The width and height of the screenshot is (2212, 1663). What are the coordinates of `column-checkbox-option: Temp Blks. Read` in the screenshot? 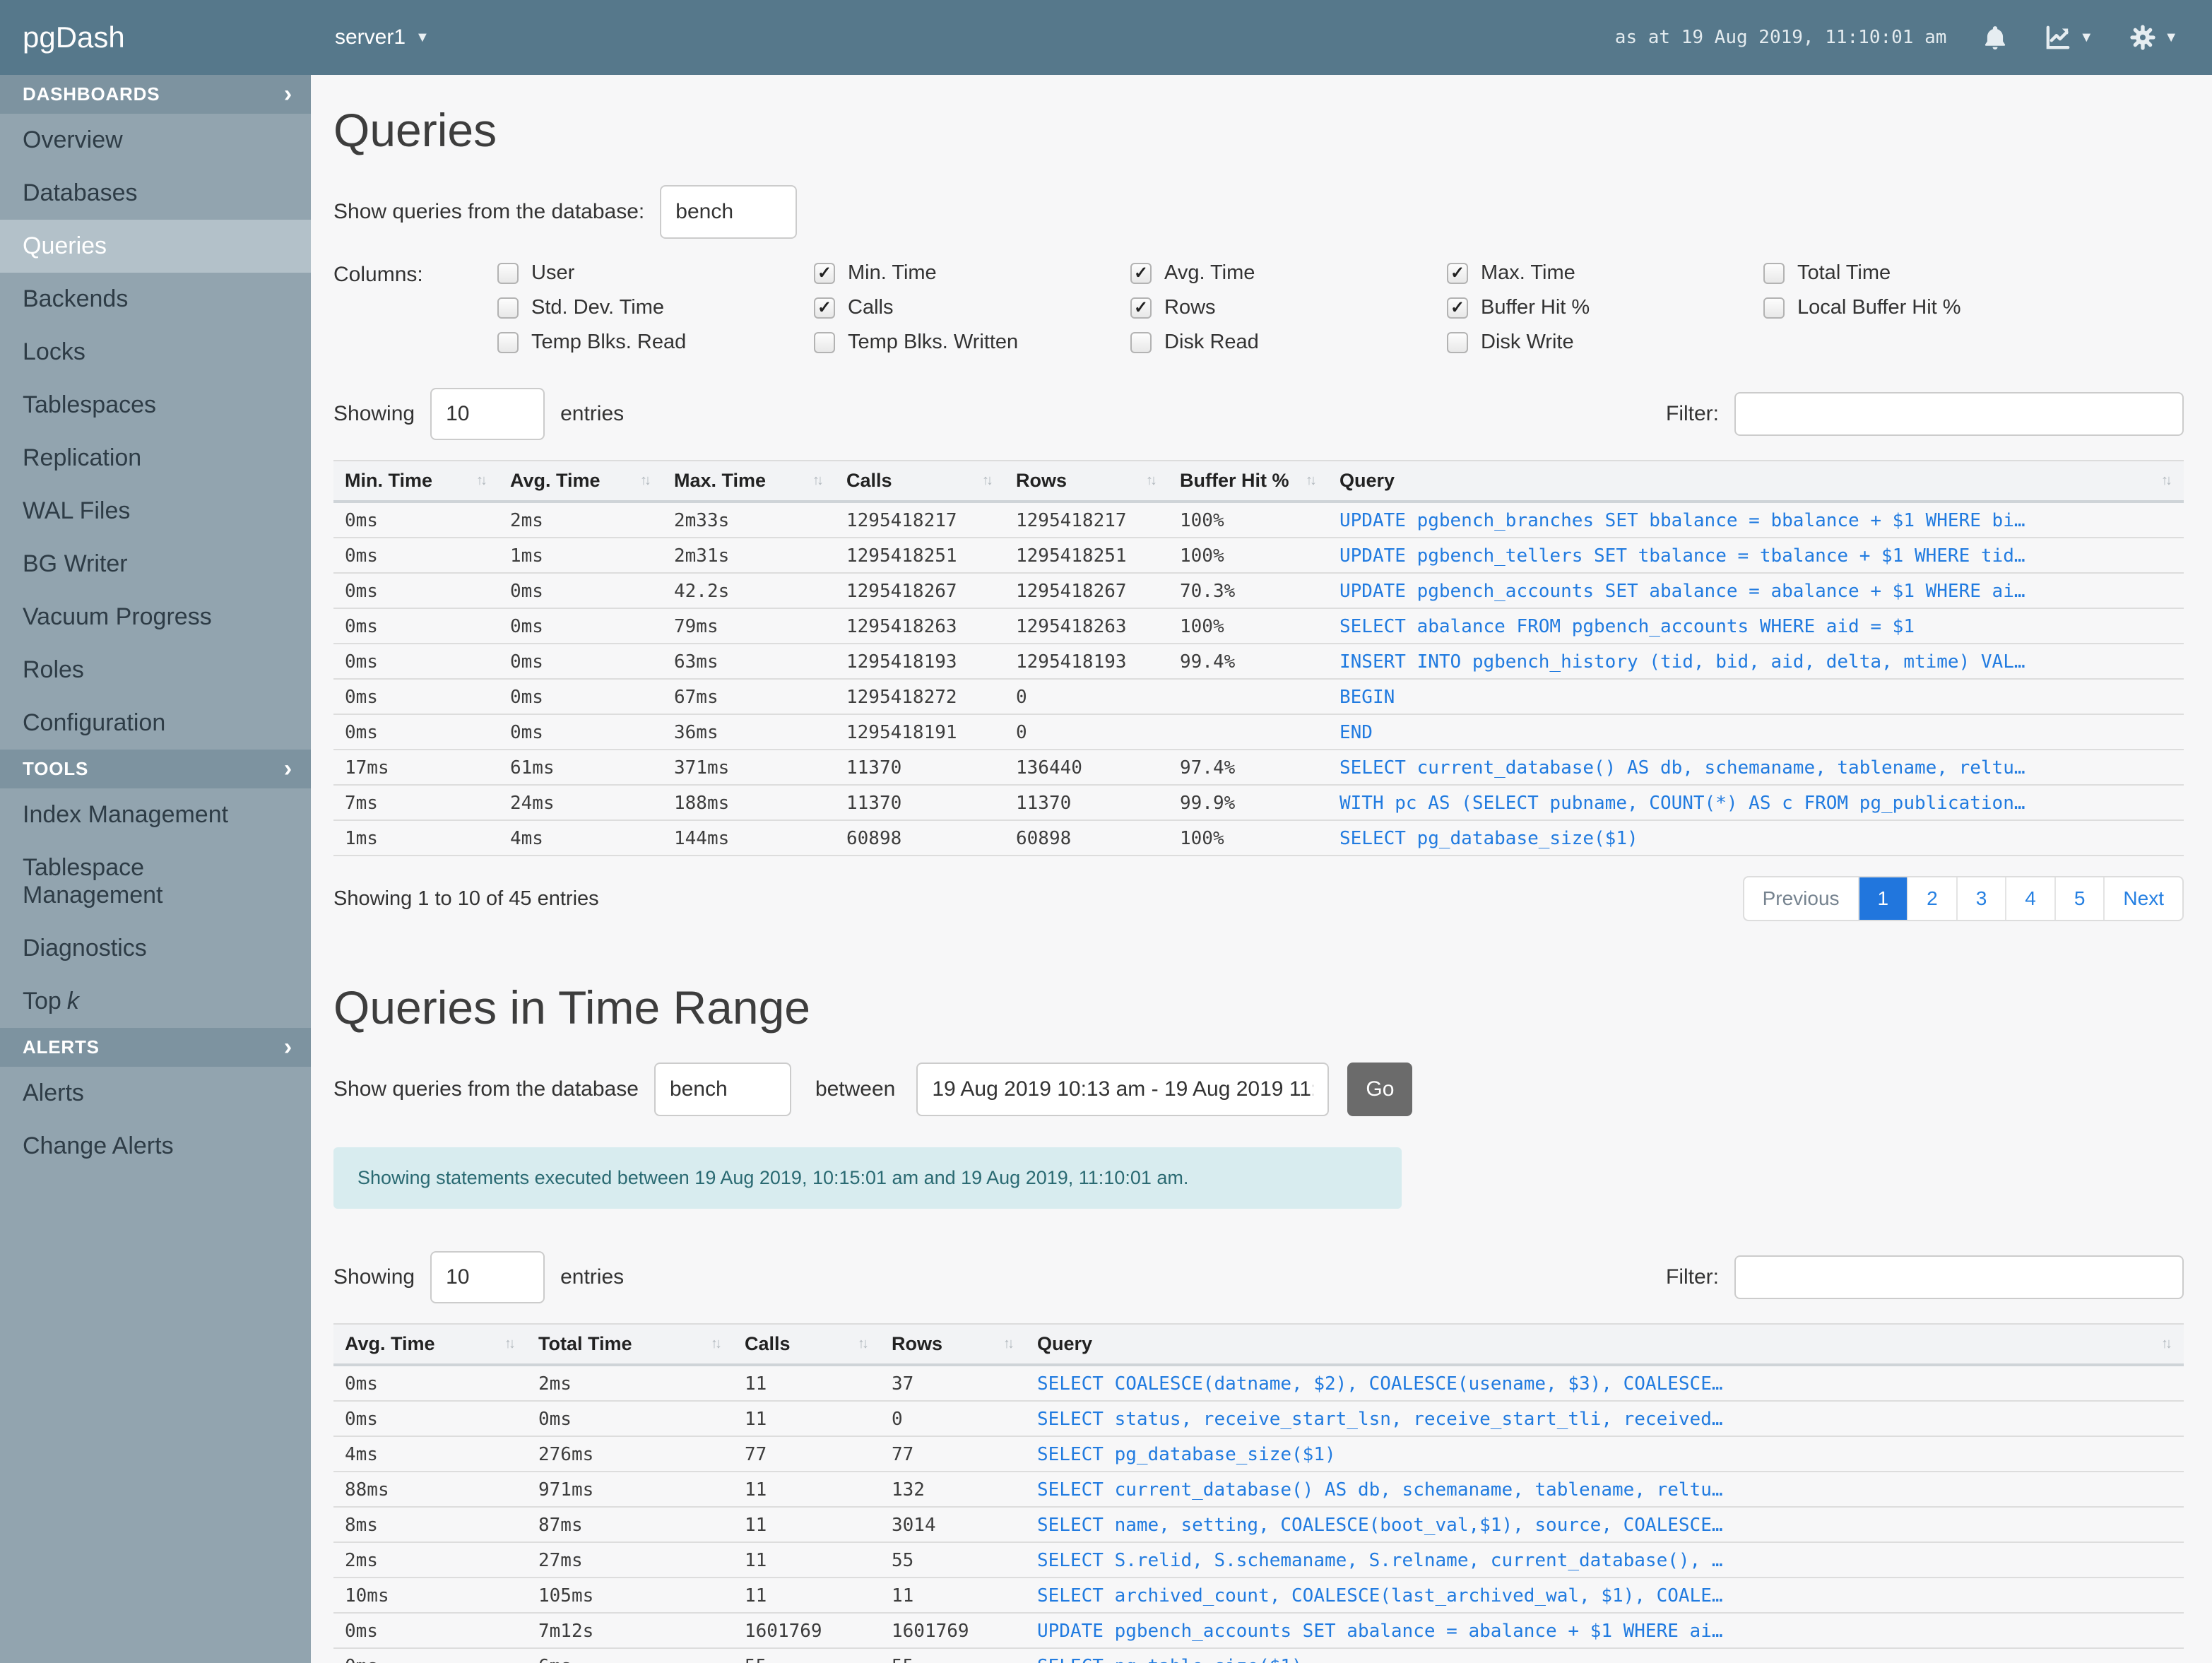 It's located at (655, 342).